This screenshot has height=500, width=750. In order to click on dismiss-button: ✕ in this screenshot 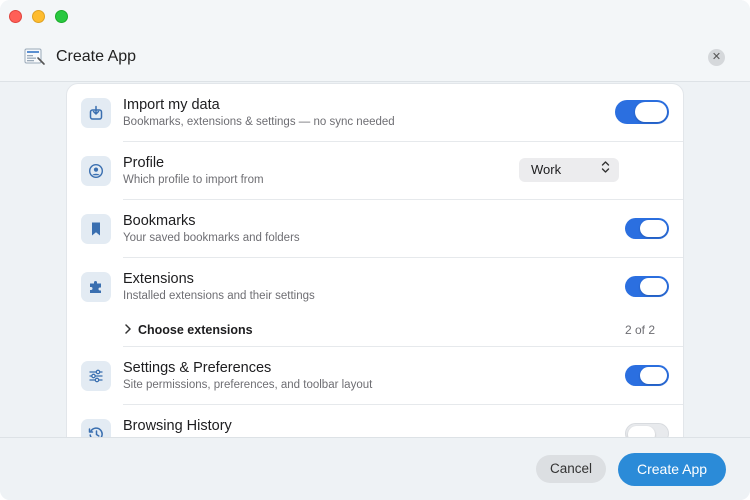, I will do `click(716, 57)`.